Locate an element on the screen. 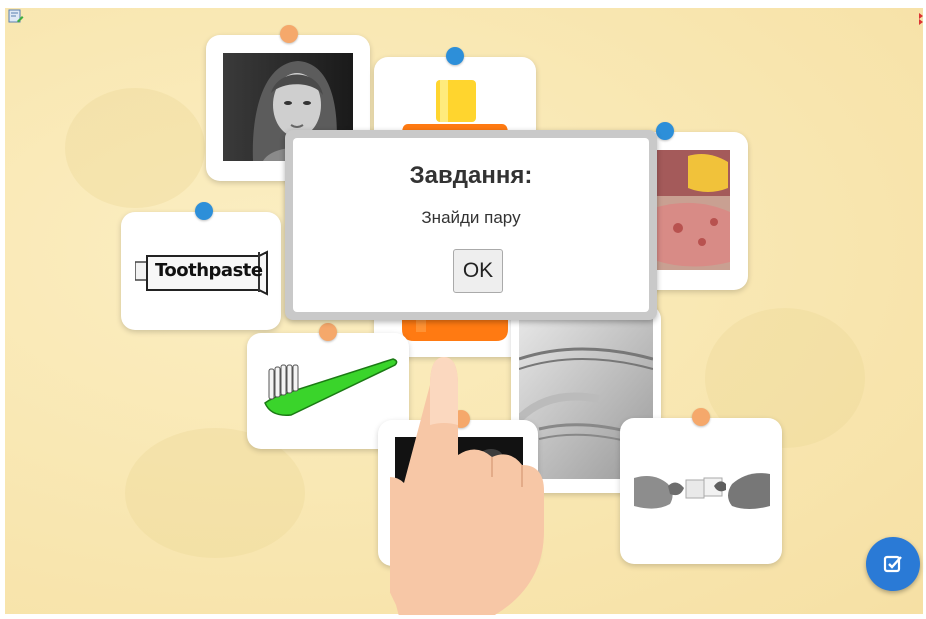 Image resolution: width=926 pixels, height=619 pixels. board-texture is located at coordinates (135, 148).